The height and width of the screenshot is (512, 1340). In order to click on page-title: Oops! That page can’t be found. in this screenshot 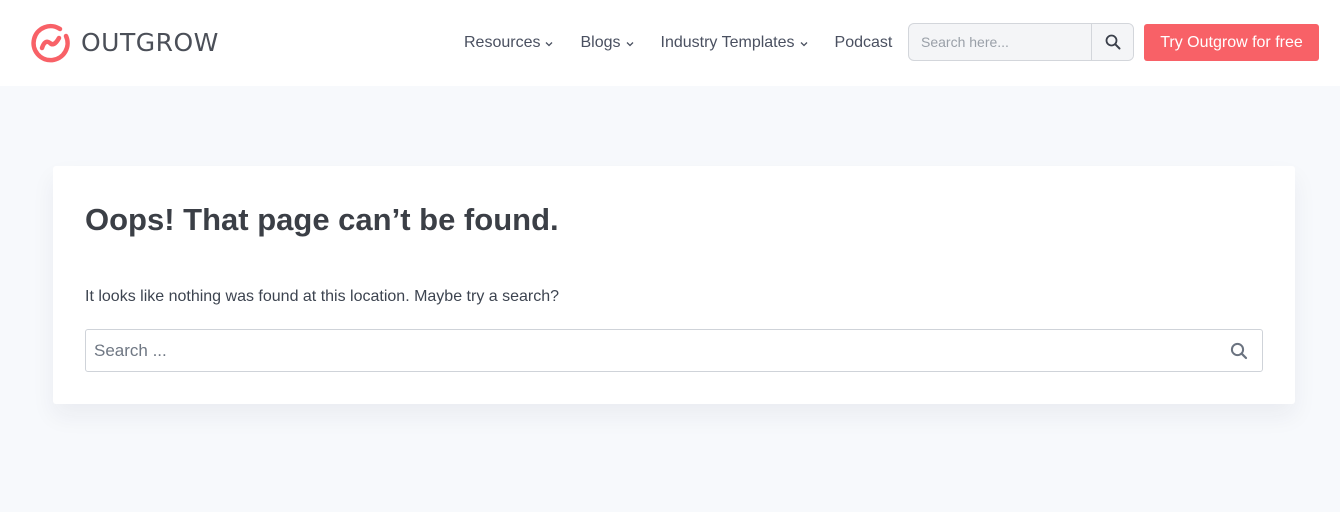, I will do `click(322, 219)`.